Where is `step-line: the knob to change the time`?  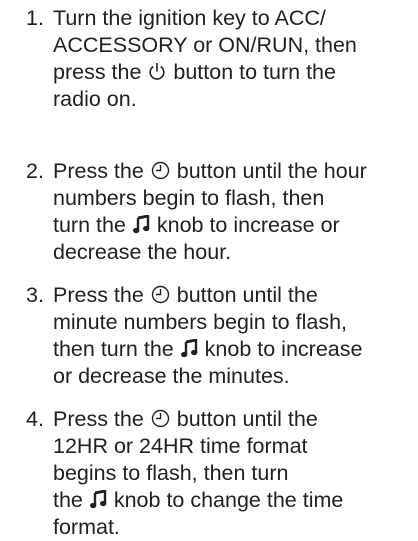
step-line: the knob to change the time is located at coordinates (198, 500).